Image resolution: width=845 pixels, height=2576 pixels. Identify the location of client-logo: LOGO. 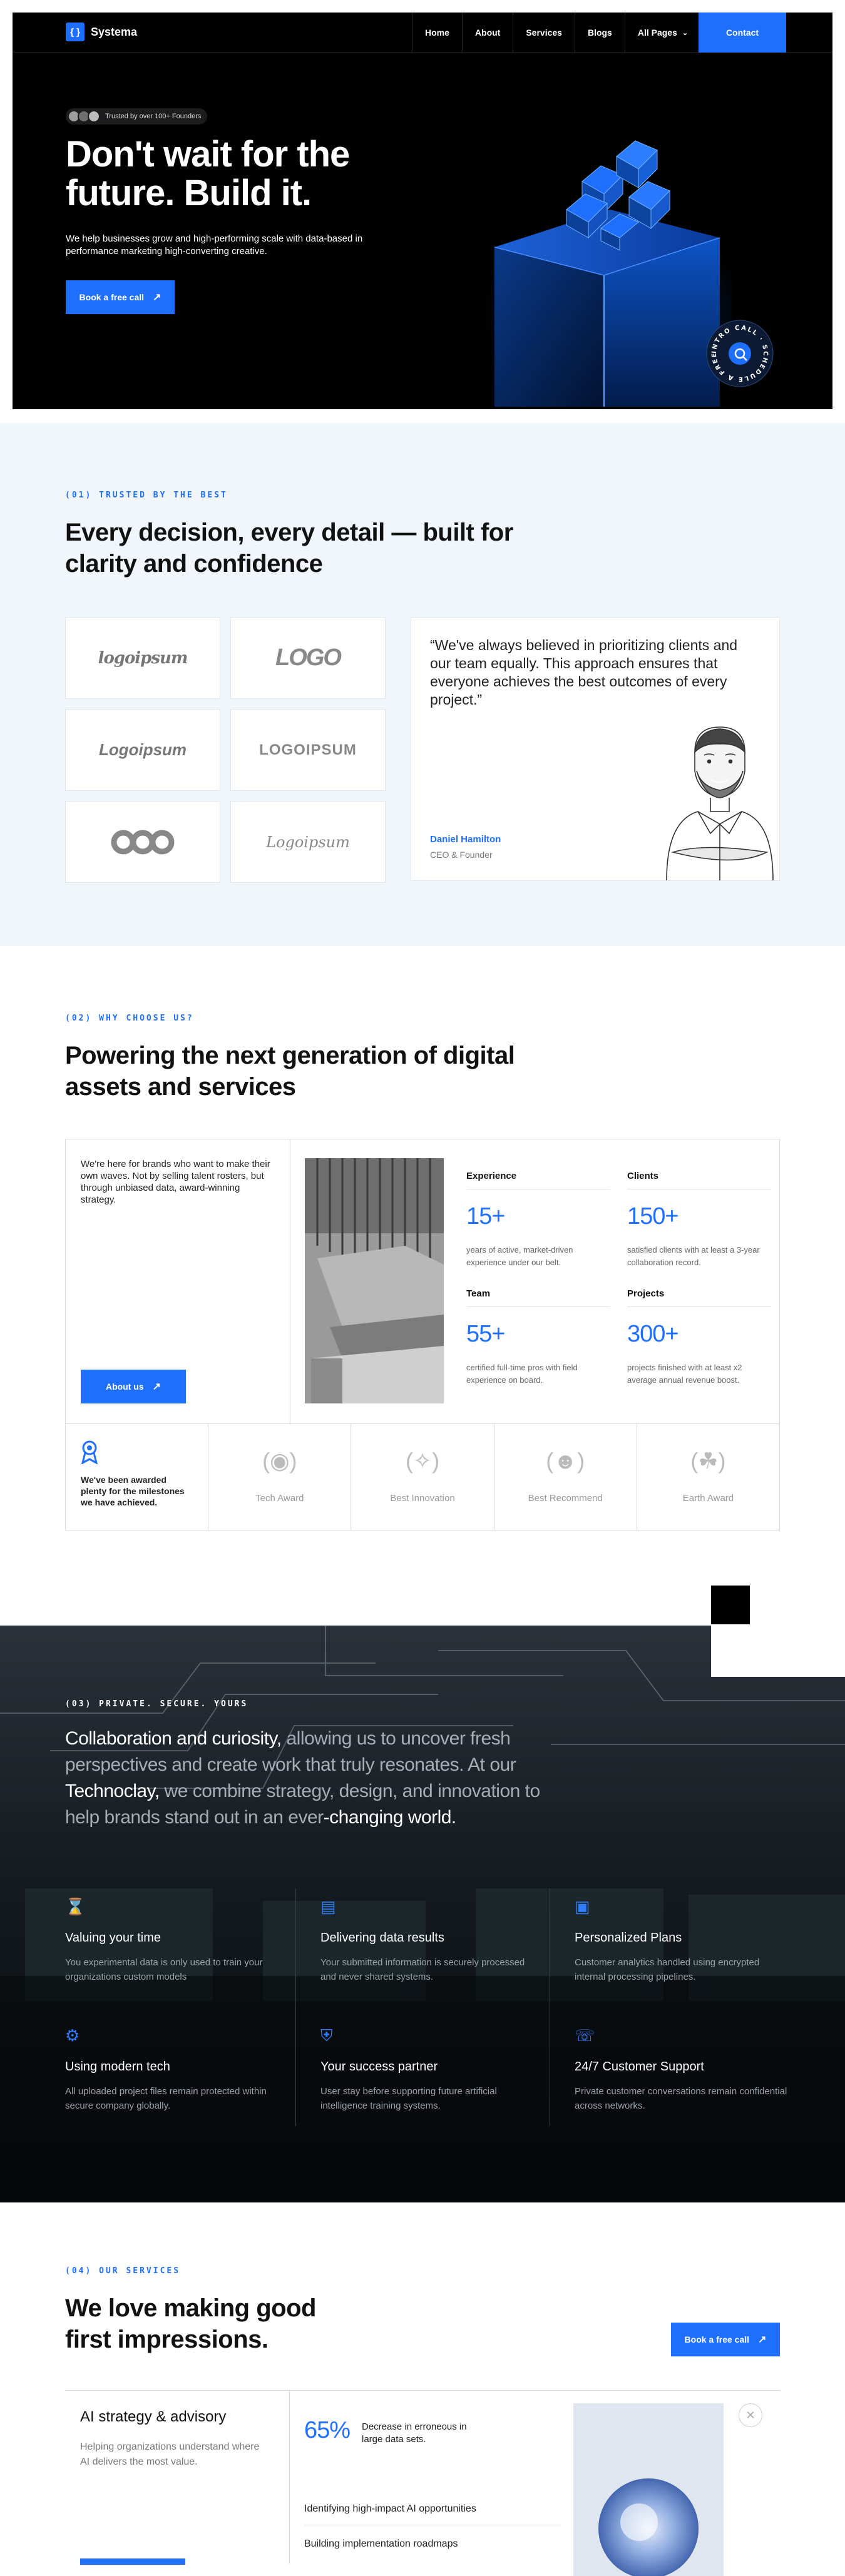
(308, 658).